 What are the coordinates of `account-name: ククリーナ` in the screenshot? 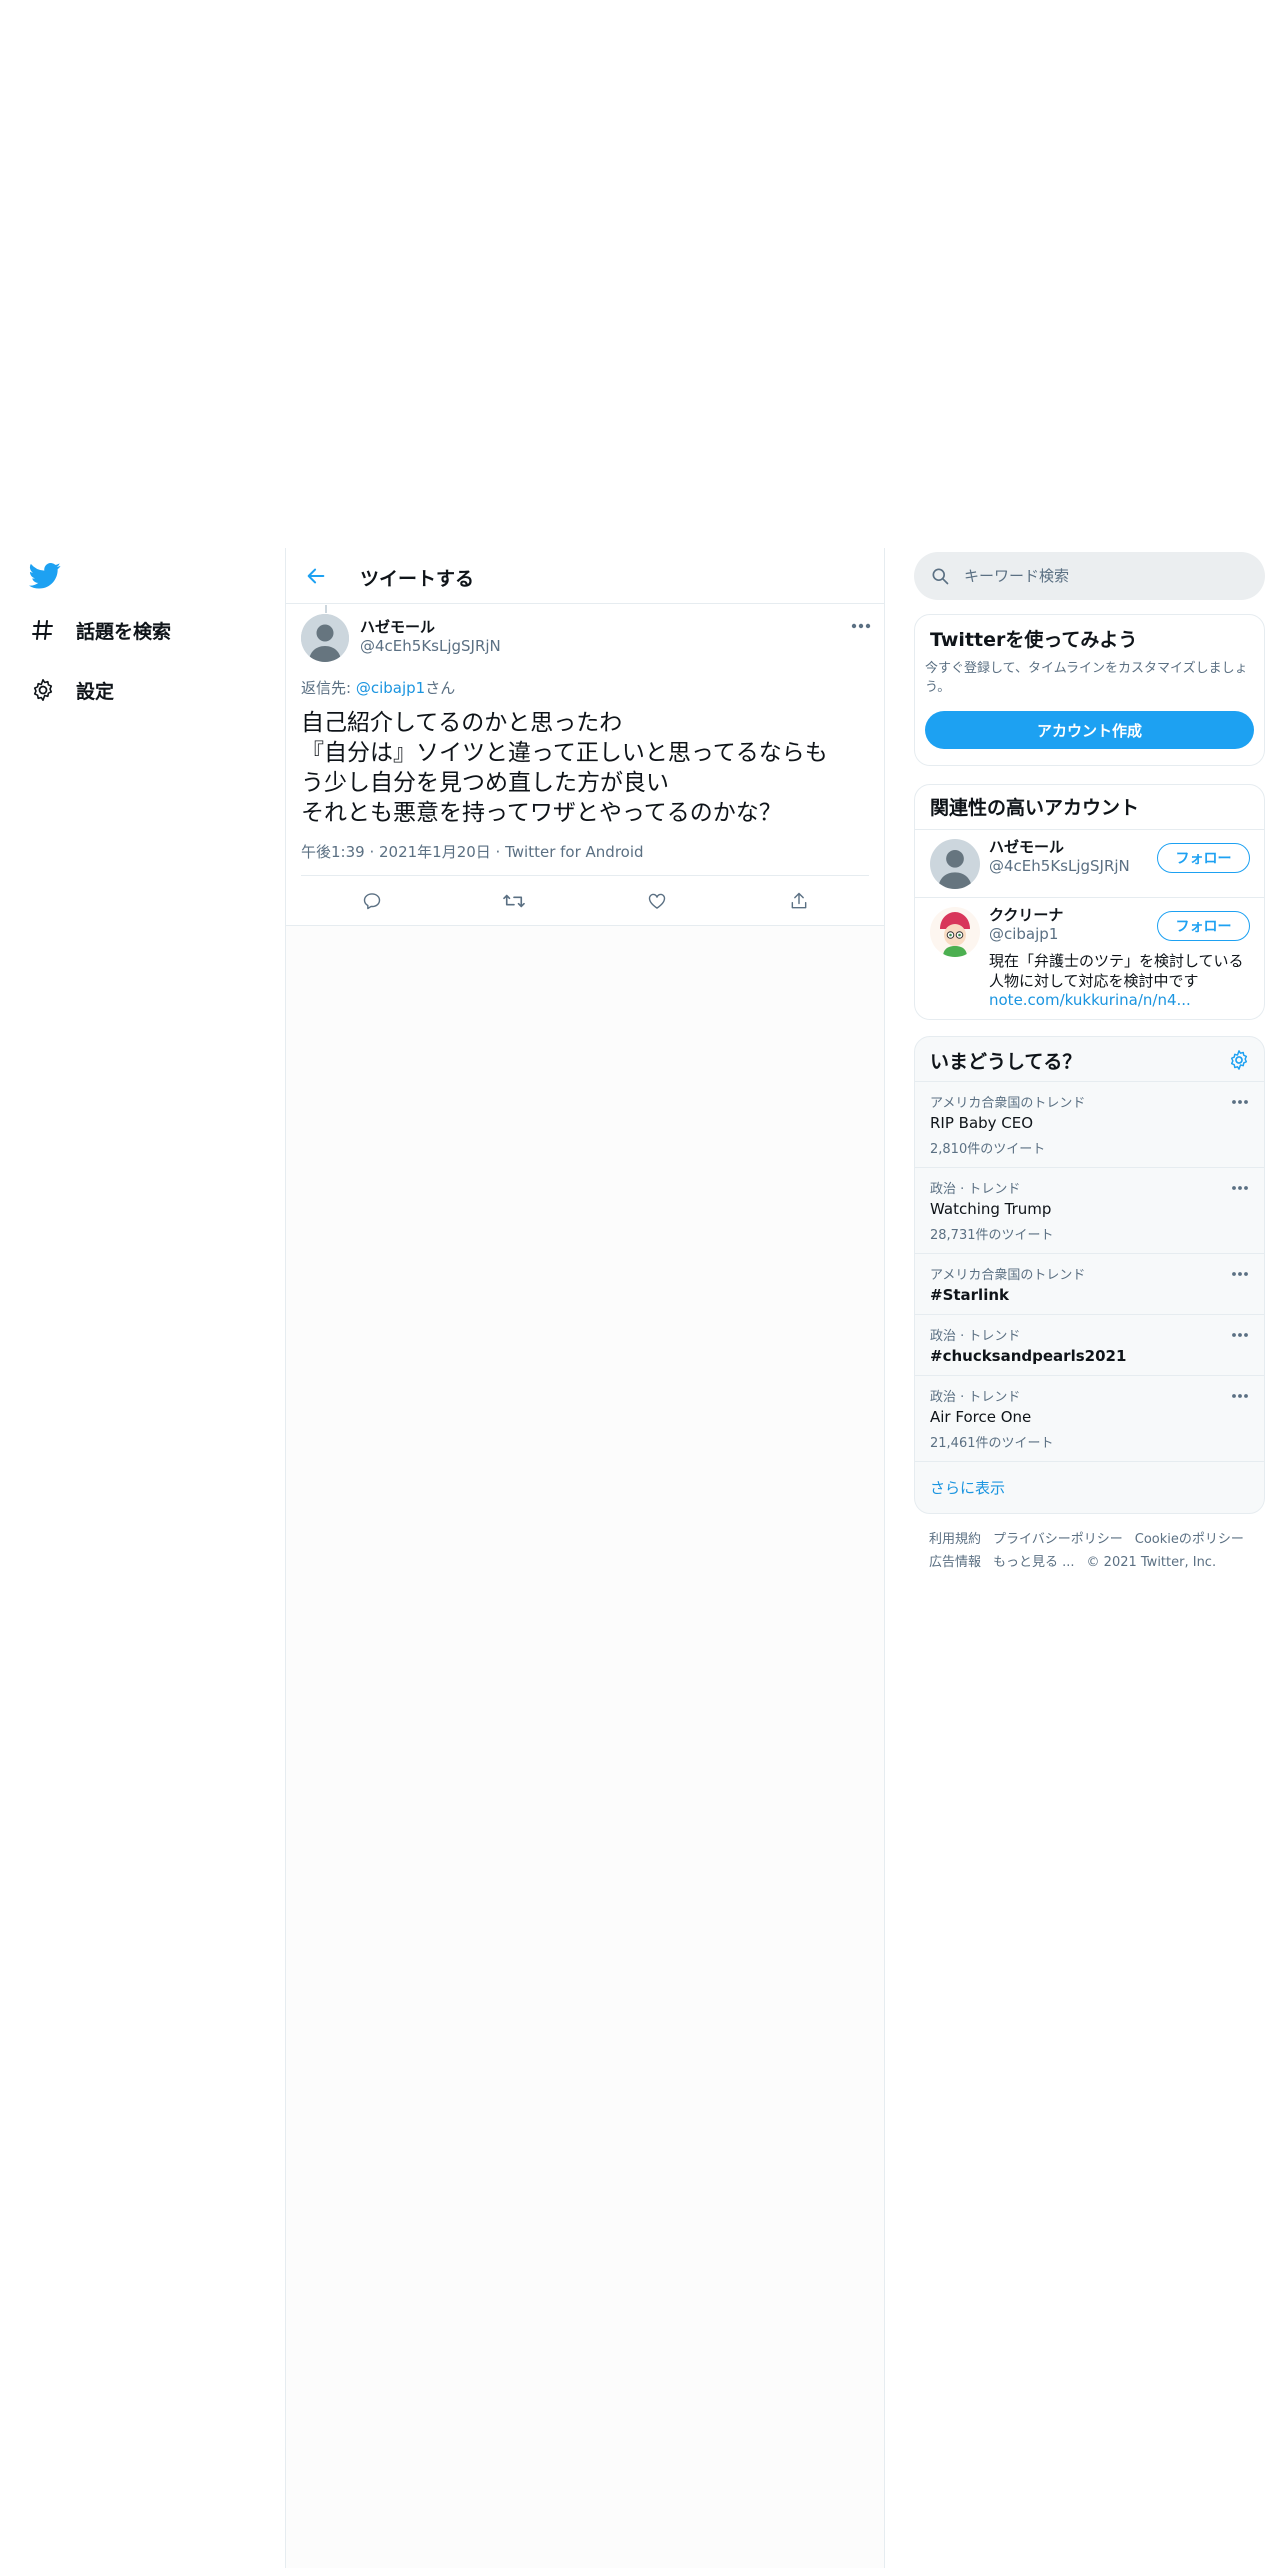 It's located at (1026, 914).